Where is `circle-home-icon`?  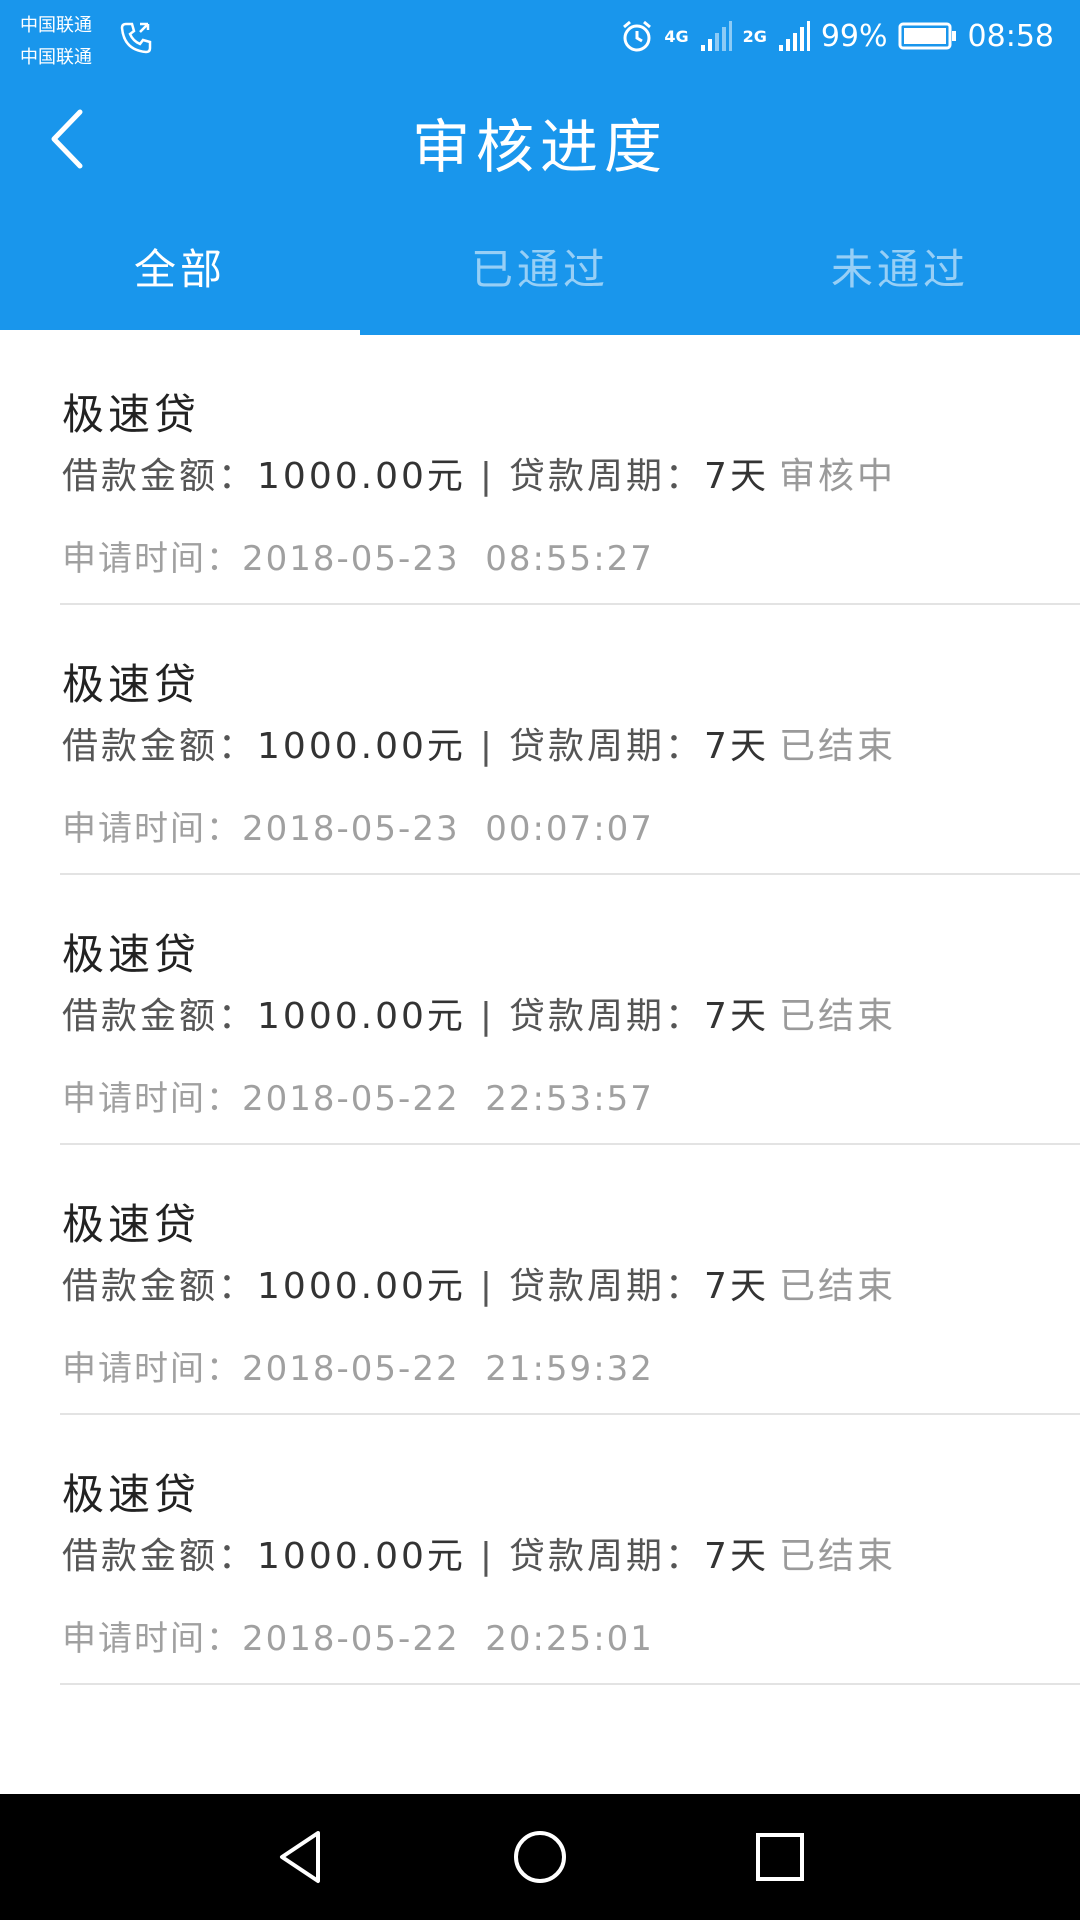 circle-home-icon is located at coordinates (540, 1857).